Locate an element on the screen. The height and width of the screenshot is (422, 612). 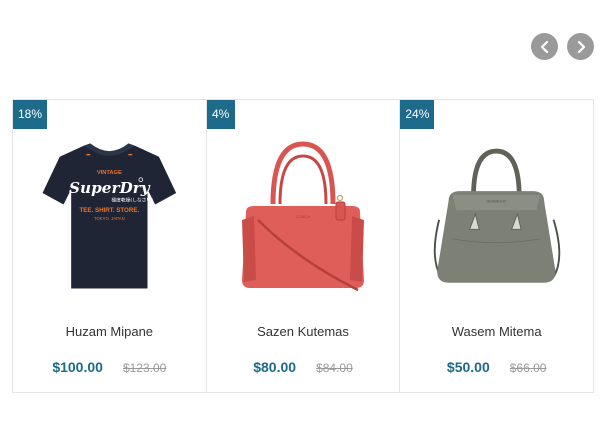
price-row: $50.00 $66.00 is located at coordinates (496, 367).